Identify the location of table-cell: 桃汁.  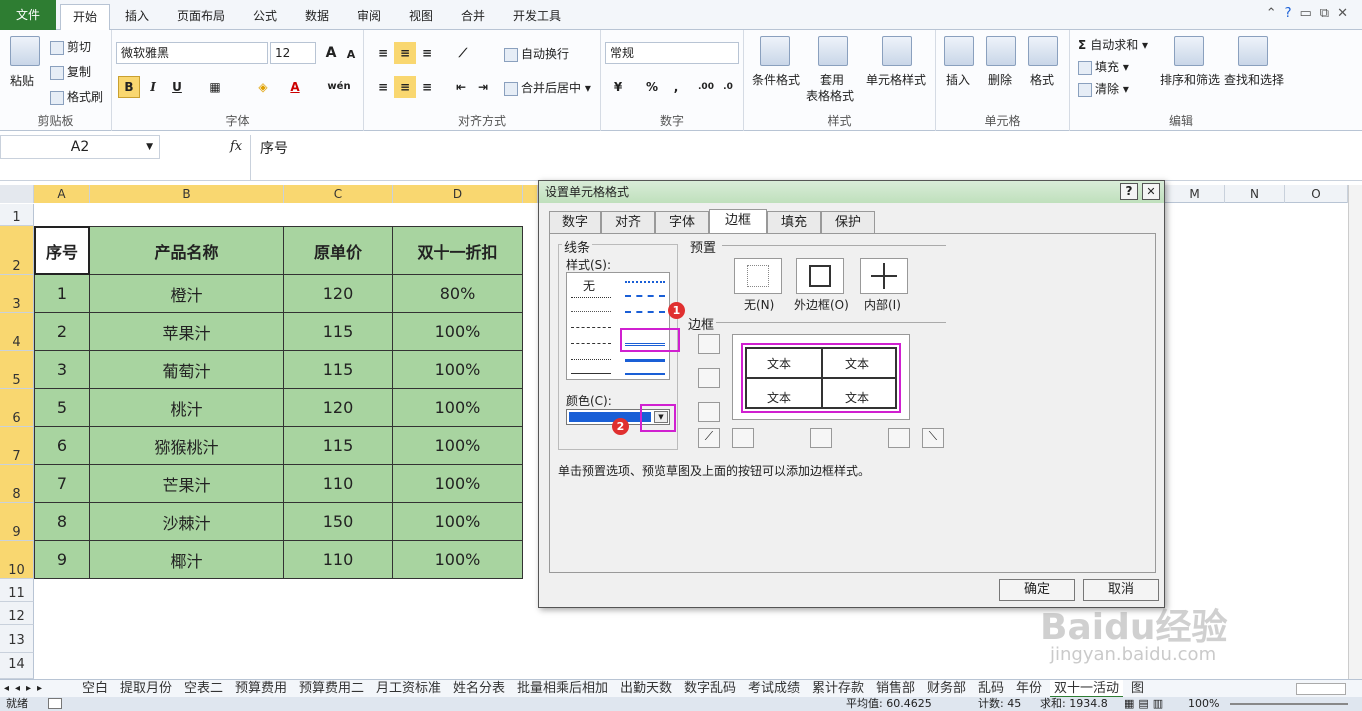
(187, 408).